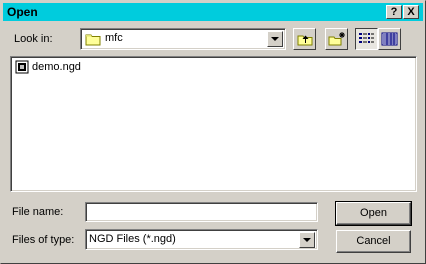 Image resolution: width=426 pixels, height=264 pixels. Describe the element at coordinates (373, 241) in the screenshot. I see `cancel-button: Cancel` at that location.